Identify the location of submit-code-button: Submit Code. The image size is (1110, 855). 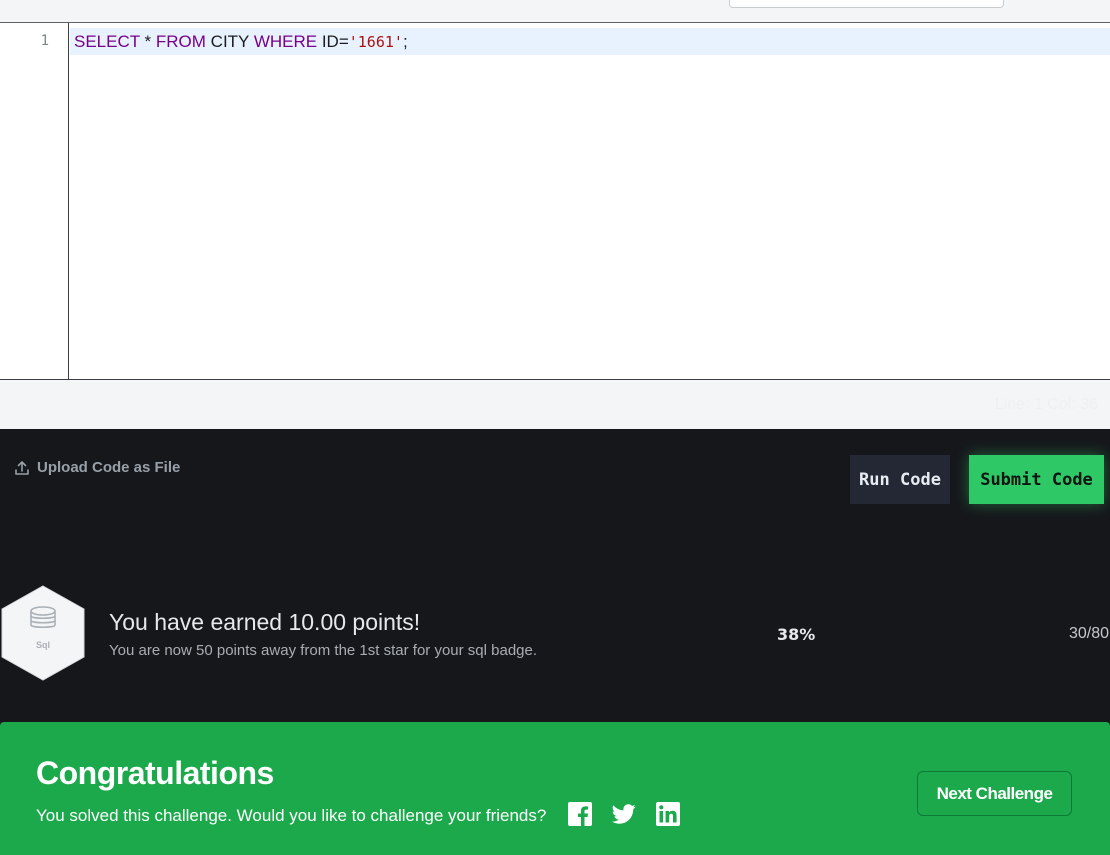
(1036, 479).